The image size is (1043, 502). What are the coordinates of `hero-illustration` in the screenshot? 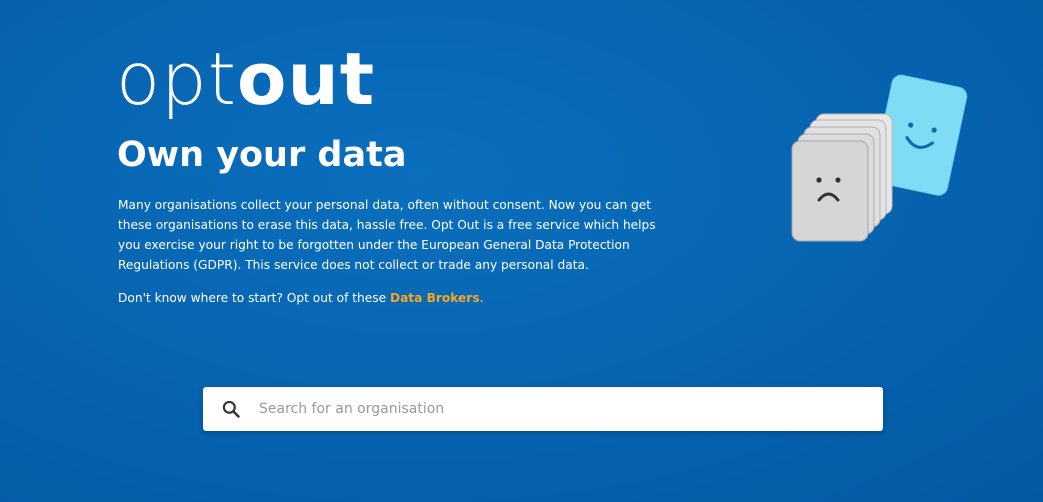 It's located at (877, 158).